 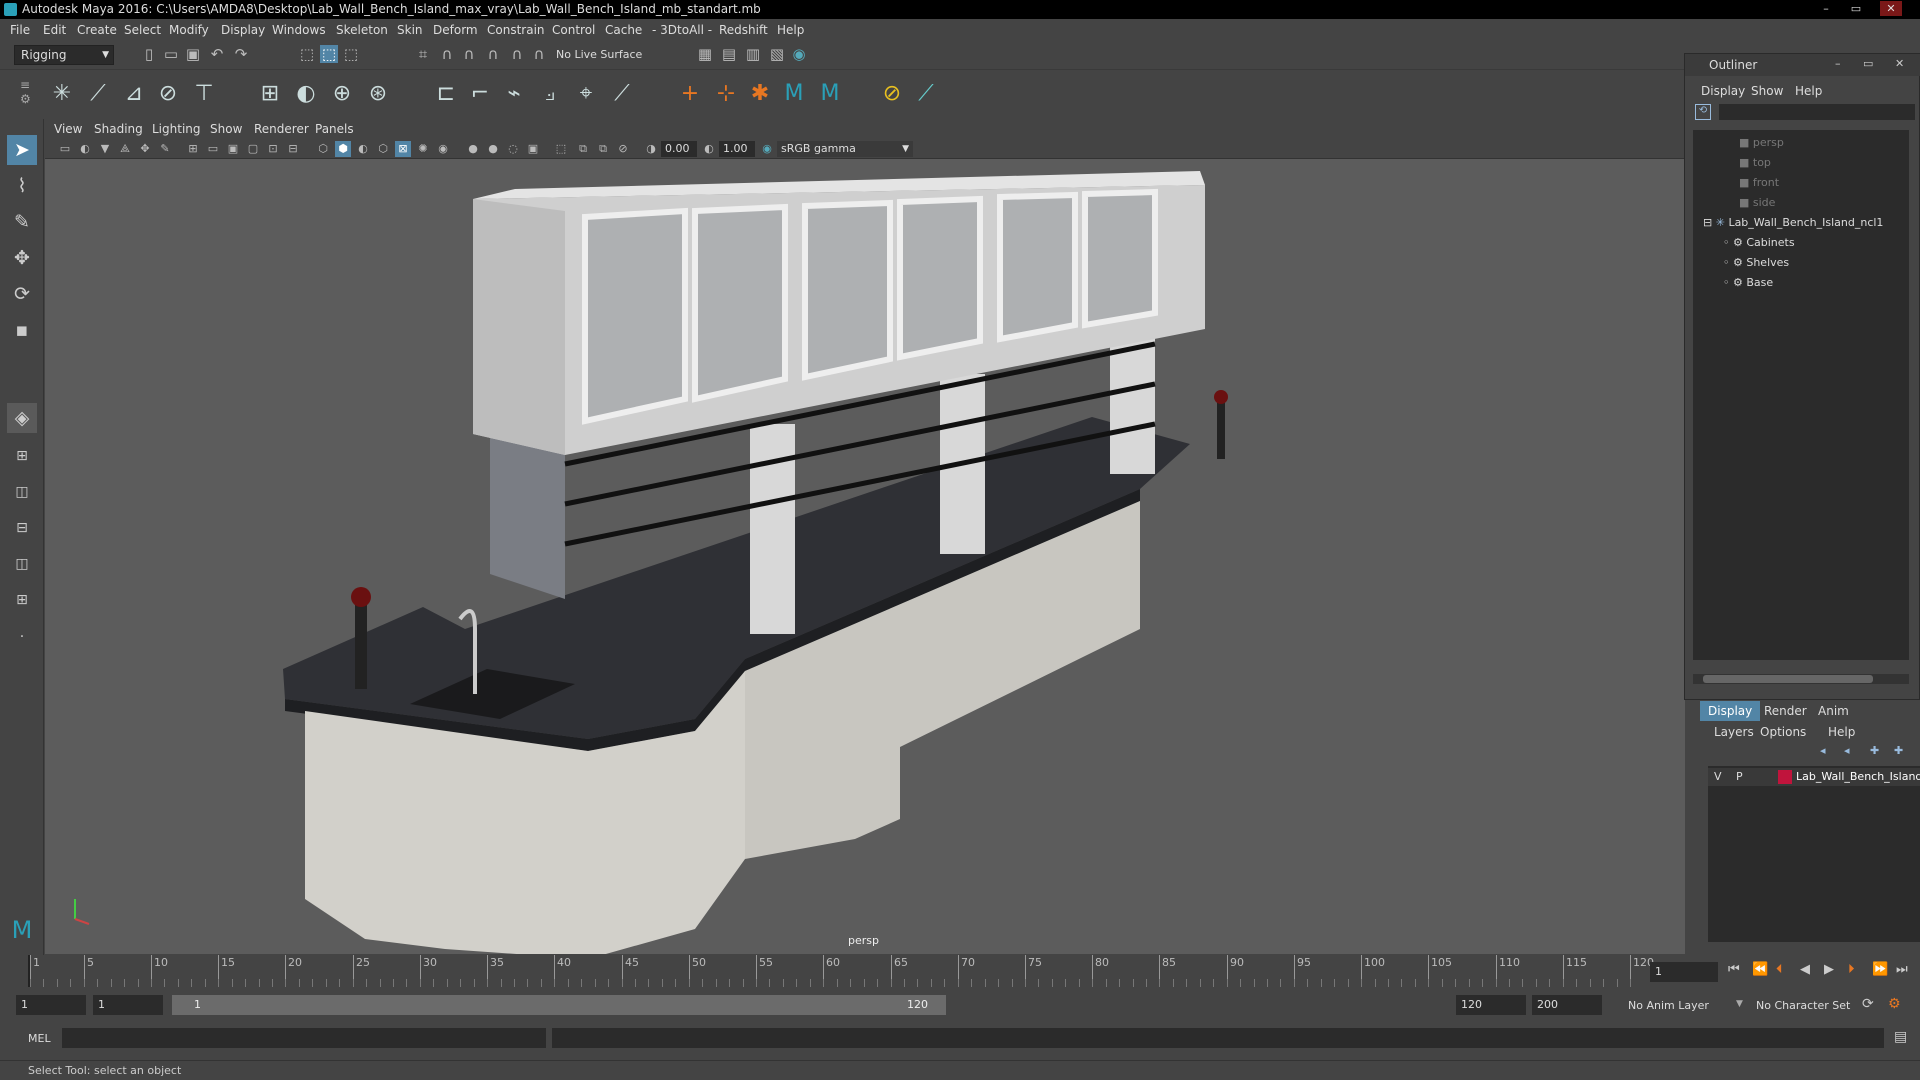 I want to click on outliner-menu-show: Show, so click(x=1767, y=91).